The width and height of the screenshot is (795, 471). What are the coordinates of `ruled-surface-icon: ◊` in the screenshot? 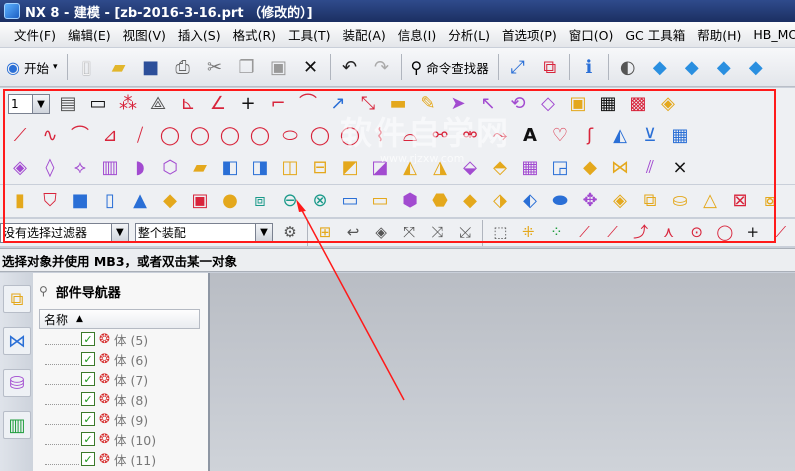 It's located at (50, 168).